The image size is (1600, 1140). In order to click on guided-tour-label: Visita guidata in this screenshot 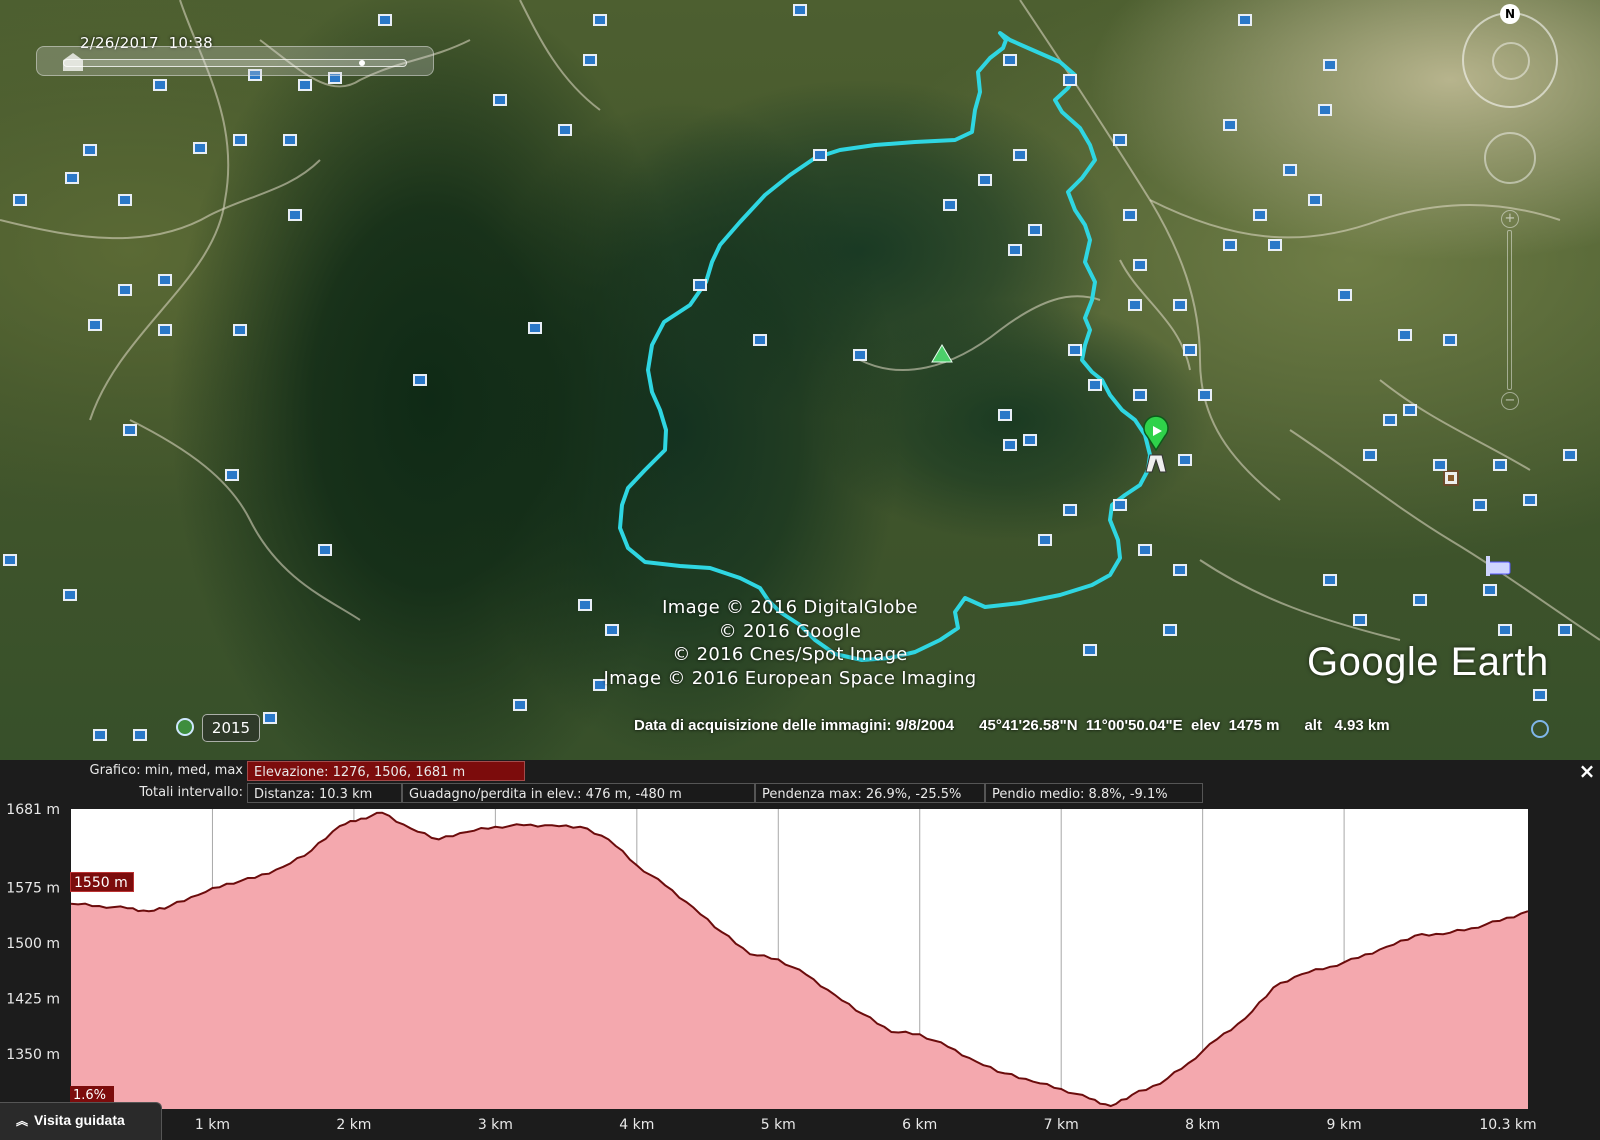, I will do `click(79, 1120)`.